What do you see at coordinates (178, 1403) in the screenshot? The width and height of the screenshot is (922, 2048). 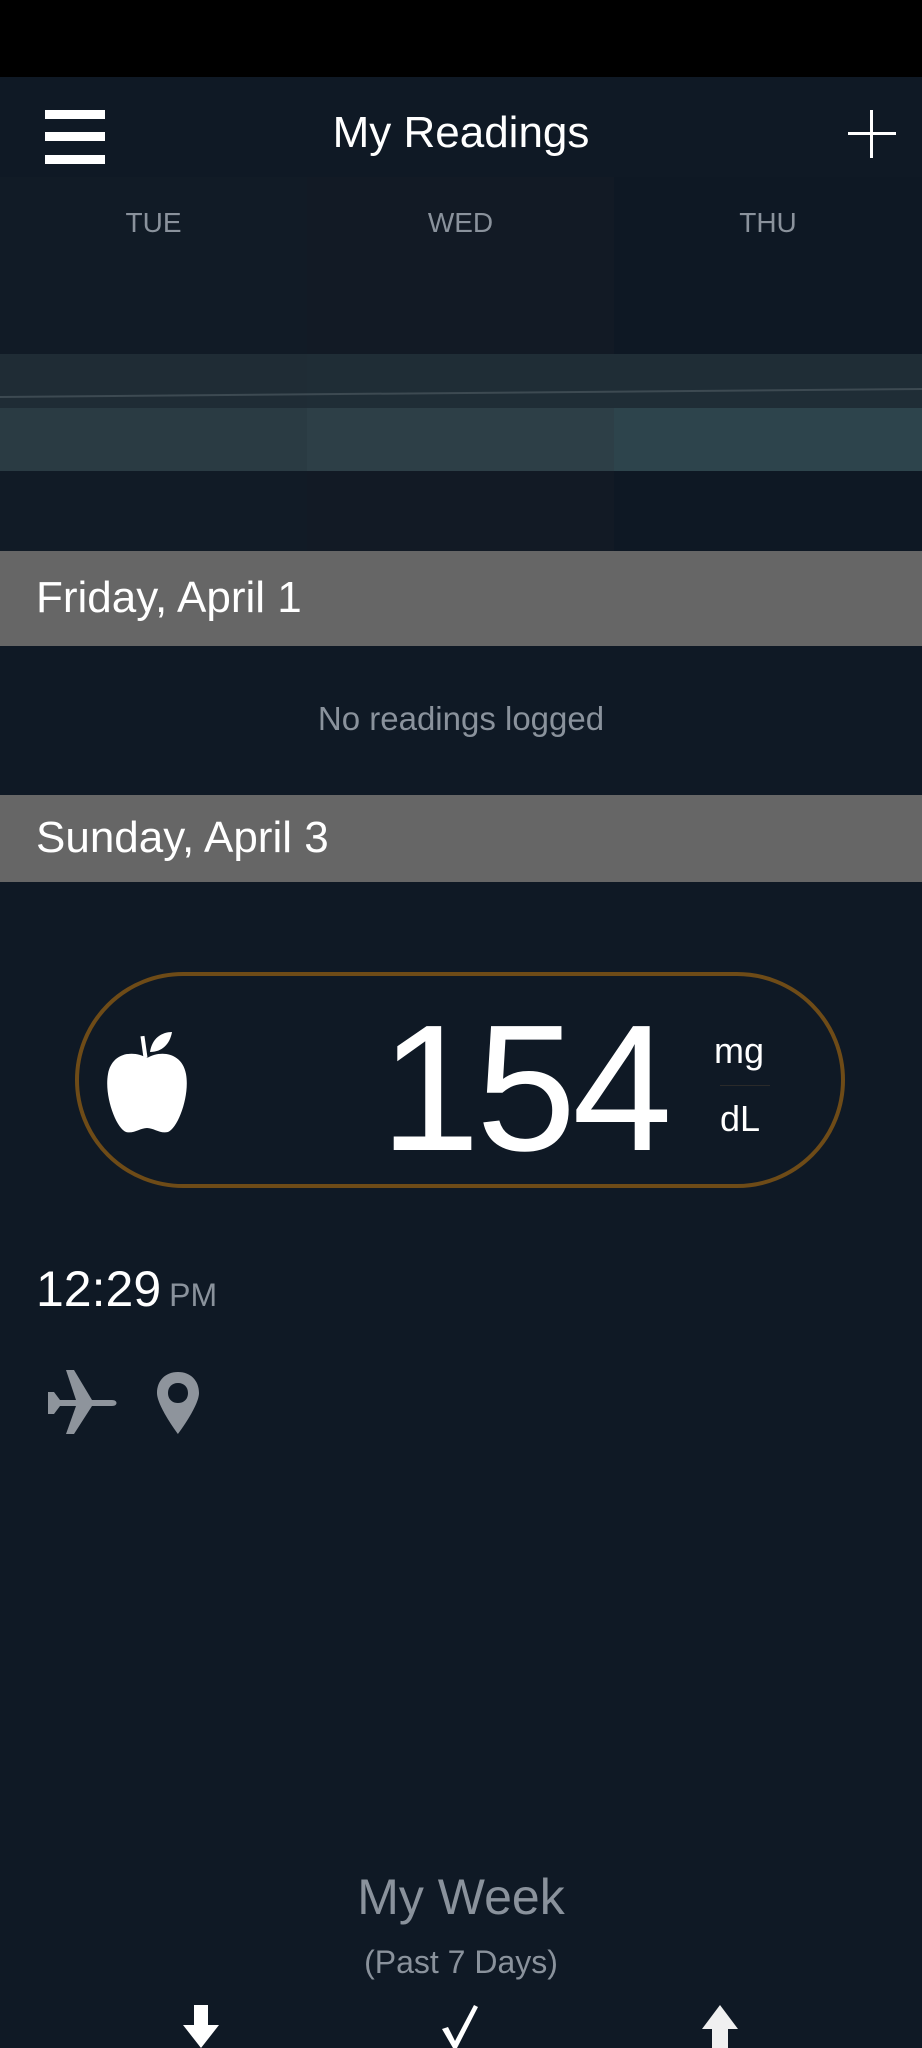 I see `location-pin-icon` at bounding box center [178, 1403].